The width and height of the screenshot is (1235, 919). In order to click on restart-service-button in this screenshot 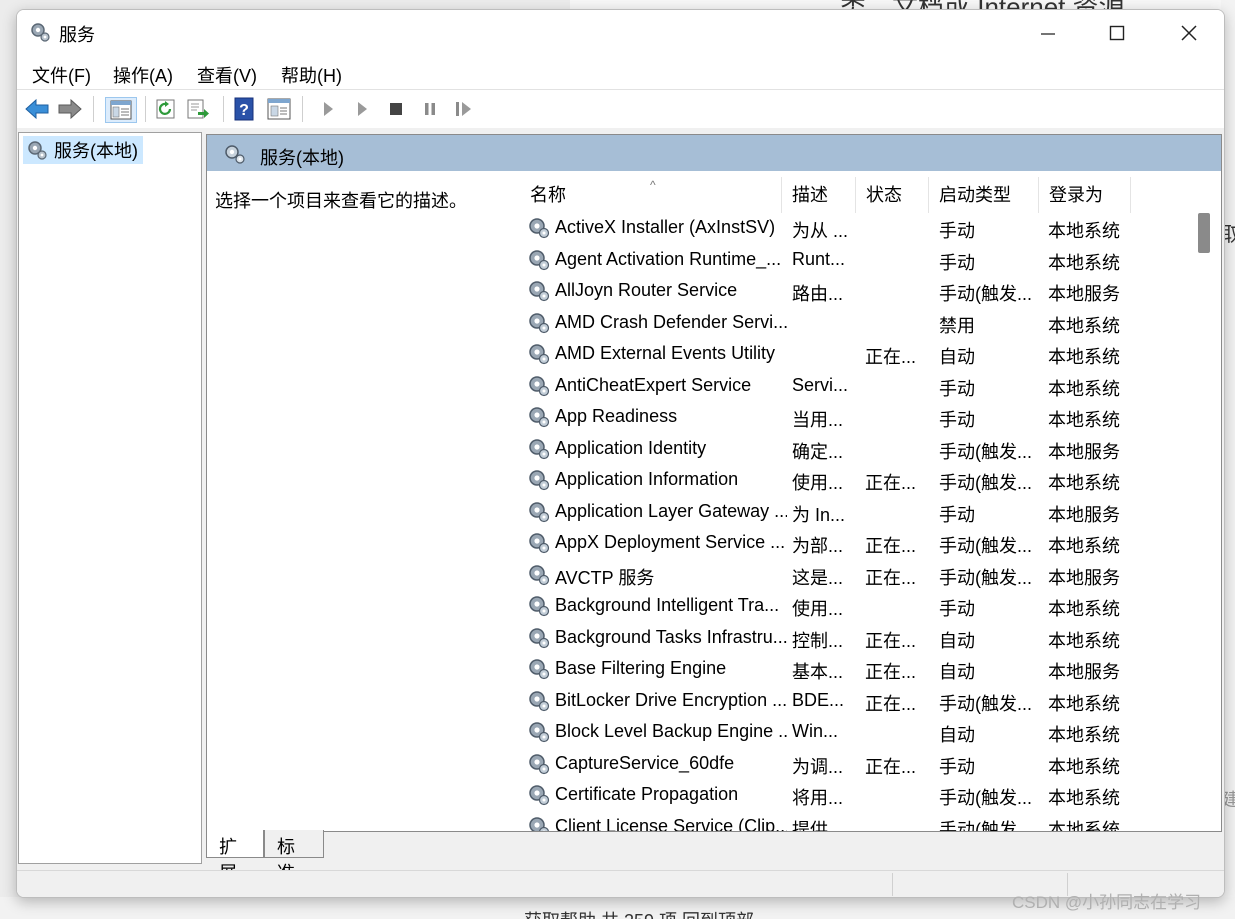, I will do `click(464, 109)`.